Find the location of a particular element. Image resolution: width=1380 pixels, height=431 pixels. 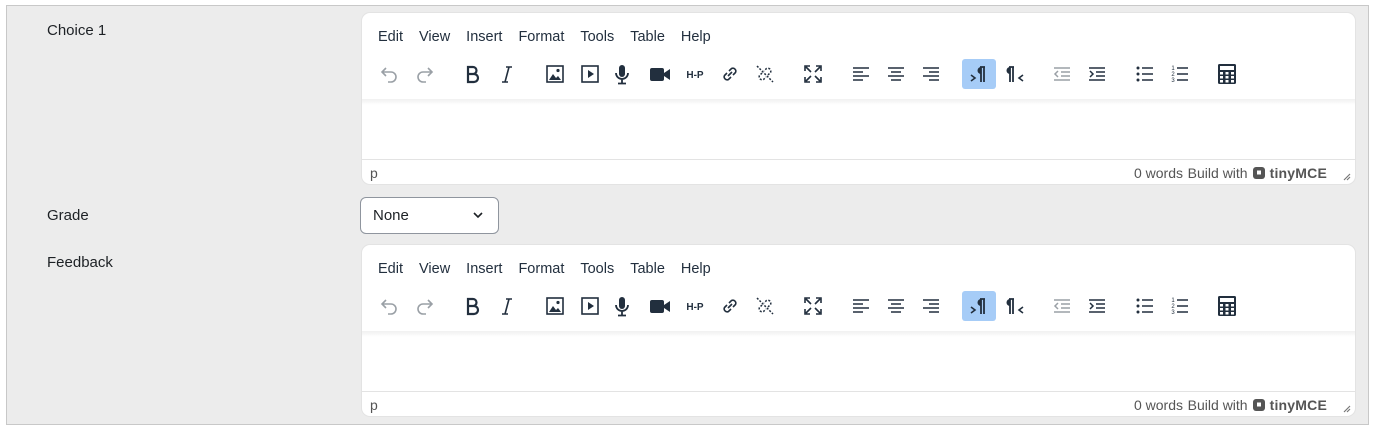

svg-text: H-P is located at coordinates (695, 307).